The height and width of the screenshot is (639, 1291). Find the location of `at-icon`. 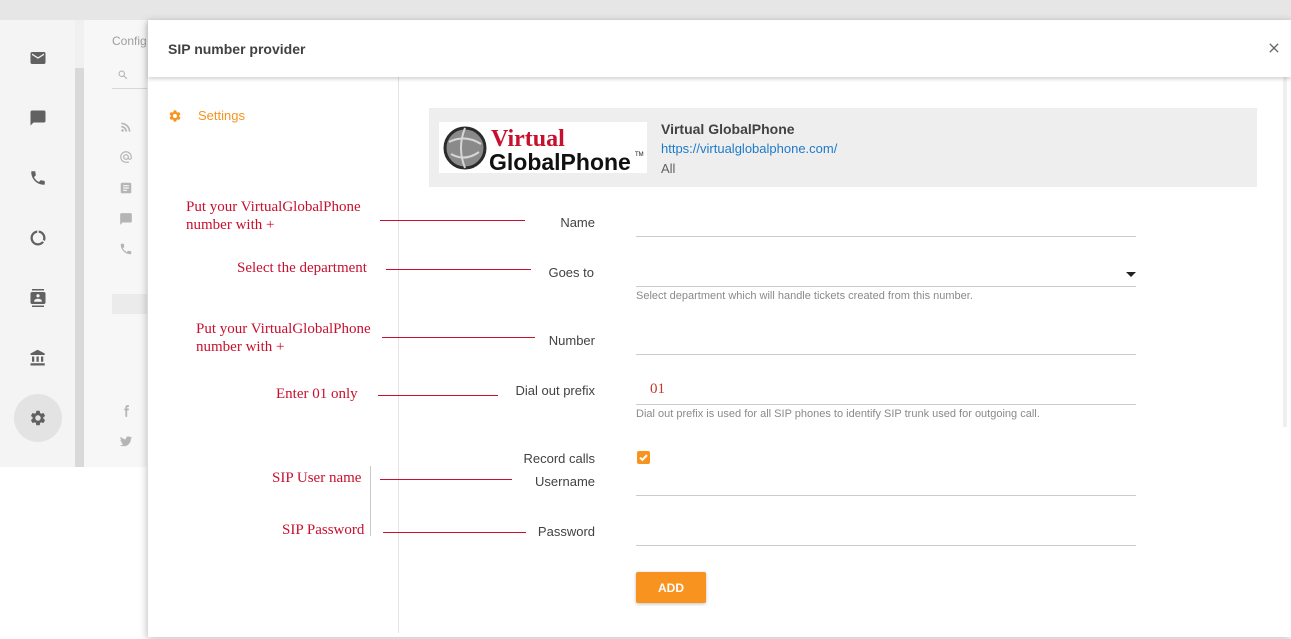

at-icon is located at coordinates (126, 157).